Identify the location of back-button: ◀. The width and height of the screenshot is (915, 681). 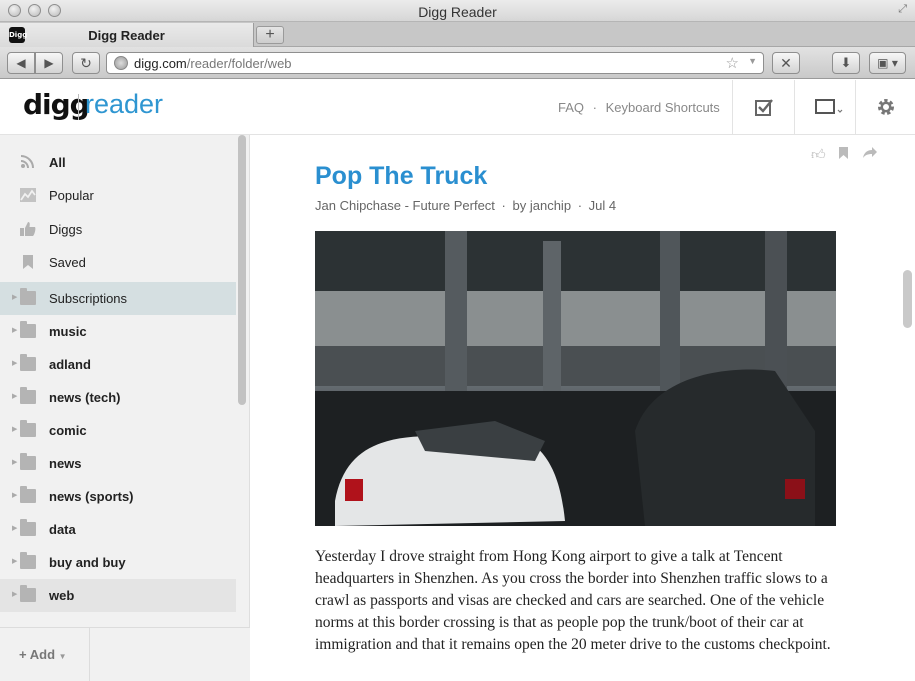
(21, 63).